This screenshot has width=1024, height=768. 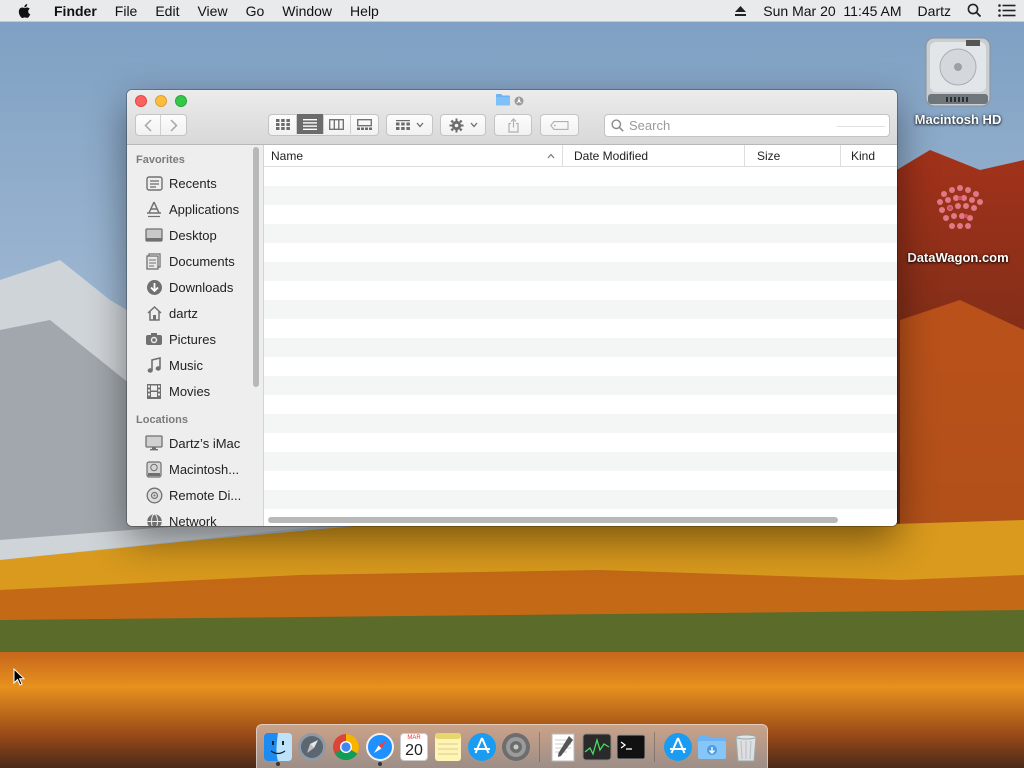 What do you see at coordinates (1007, 11) in the screenshot?
I see `notification-center-icon` at bounding box center [1007, 11].